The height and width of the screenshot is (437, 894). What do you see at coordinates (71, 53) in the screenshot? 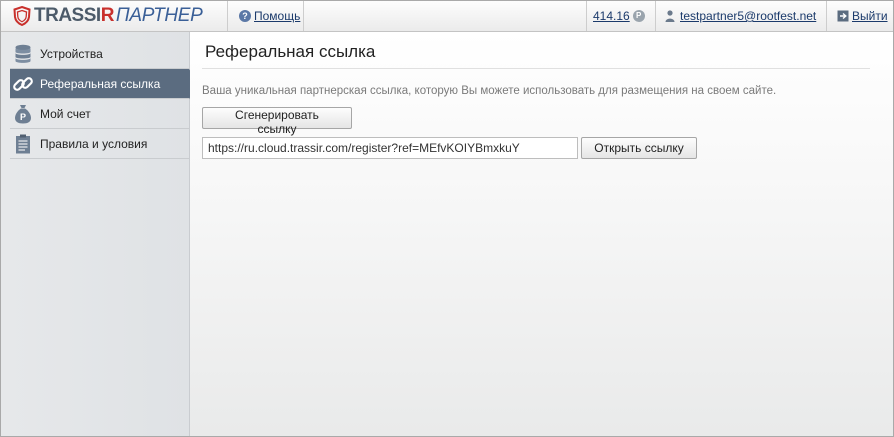
I see `sidebar-item-label: Устройства` at bounding box center [71, 53].